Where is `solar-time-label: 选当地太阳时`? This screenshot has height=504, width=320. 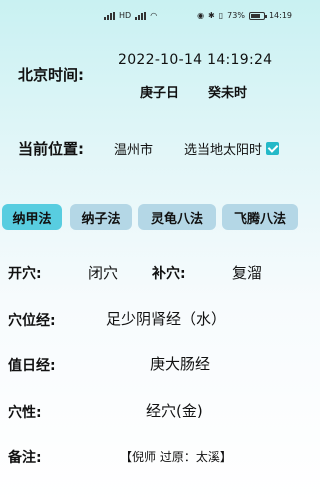 solar-time-label: 选当地太阳时 is located at coordinates (223, 150).